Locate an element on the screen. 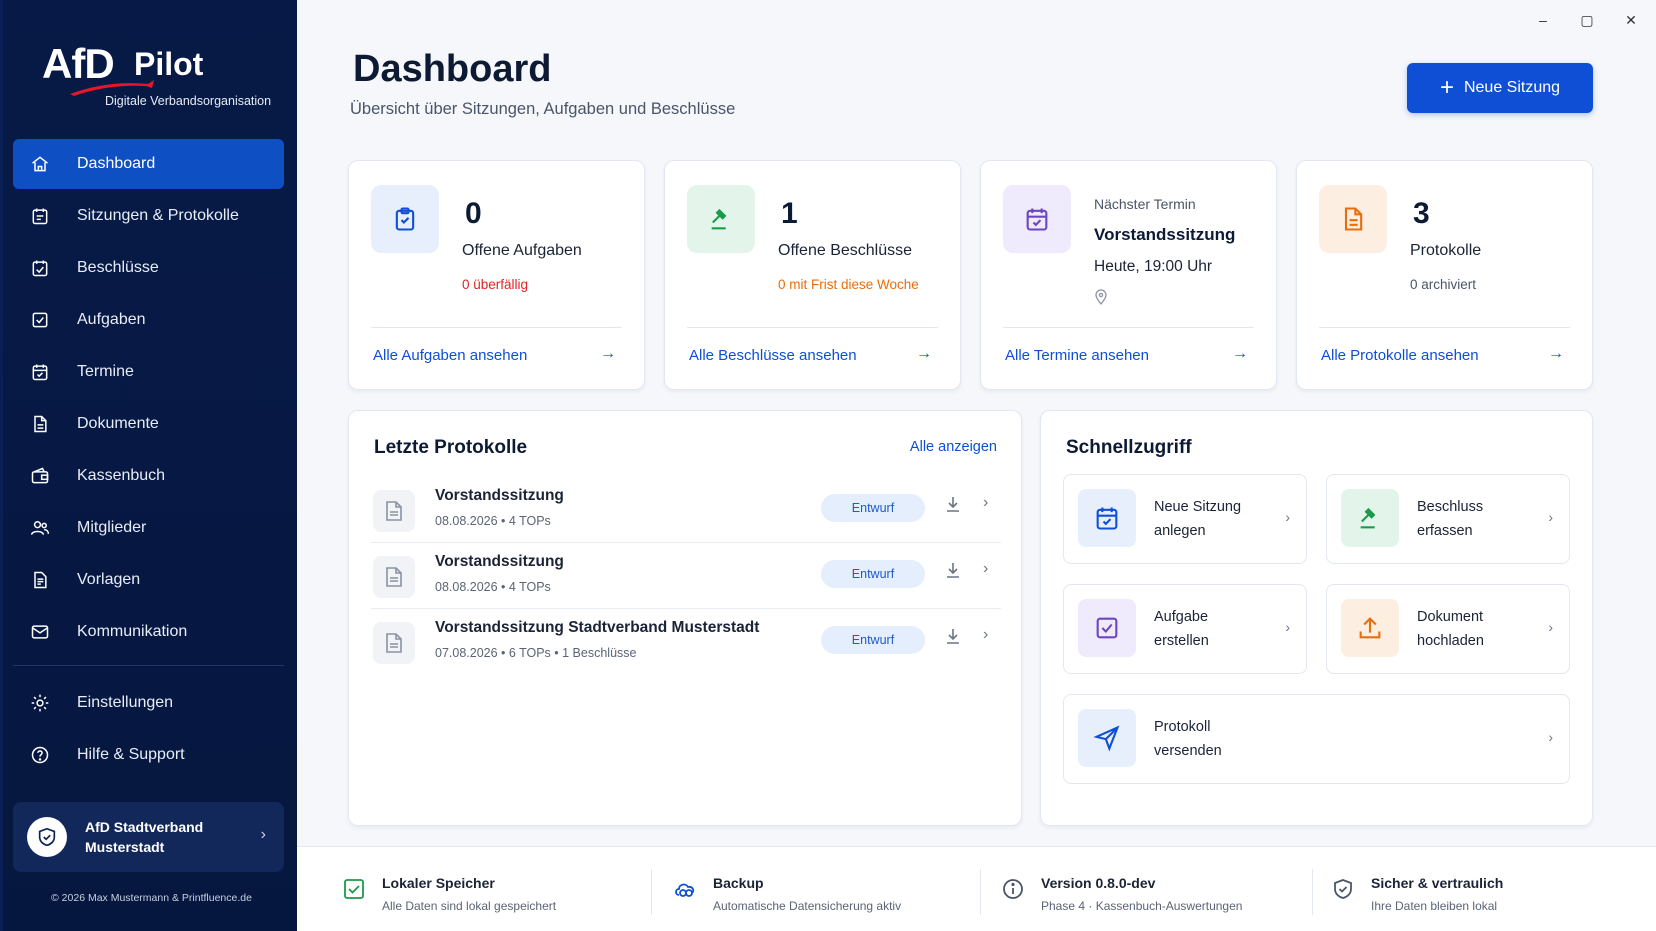 The width and height of the screenshot is (1656, 931). quick-new-session: Neue Sitzung anlegen › is located at coordinates (1185, 519).